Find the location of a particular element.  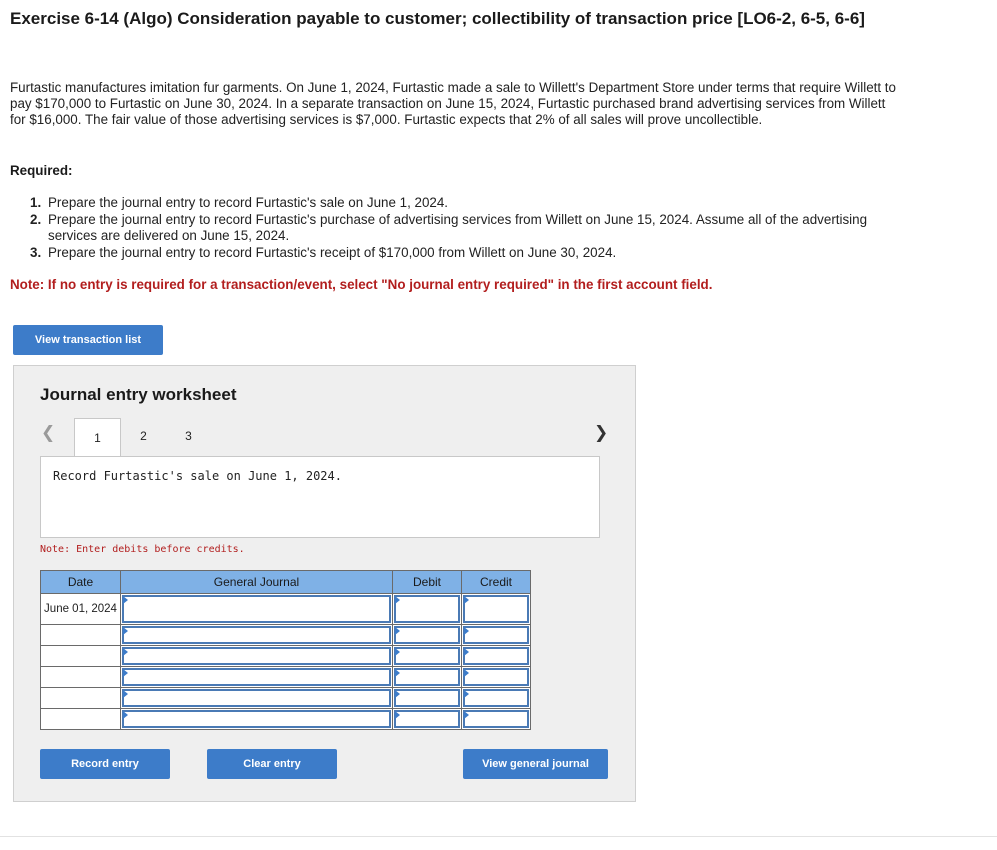

chevron-right-icon: ❯ is located at coordinates (601, 433).